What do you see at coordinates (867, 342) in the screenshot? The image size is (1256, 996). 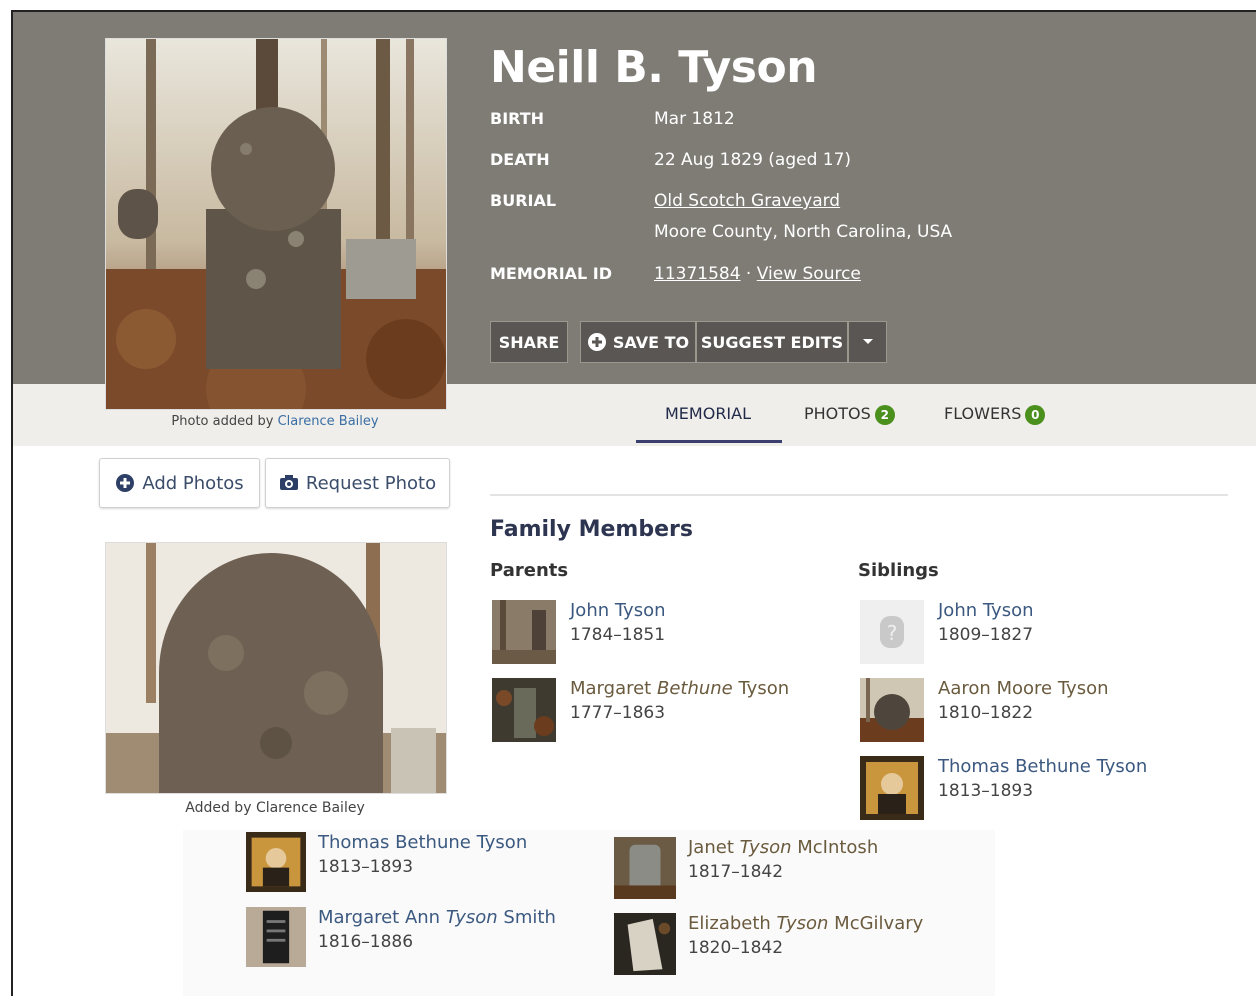 I see `more-options-button` at bounding box center [867, 342].